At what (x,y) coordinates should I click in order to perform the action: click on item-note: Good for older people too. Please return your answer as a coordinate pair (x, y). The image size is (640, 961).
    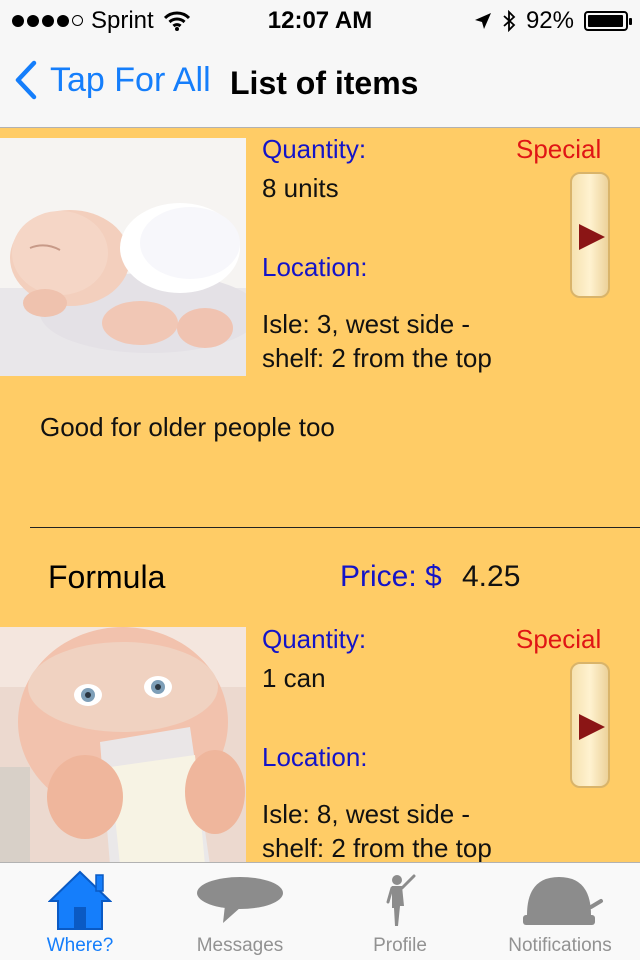
    Looking at the image, I should click on (187, 427).